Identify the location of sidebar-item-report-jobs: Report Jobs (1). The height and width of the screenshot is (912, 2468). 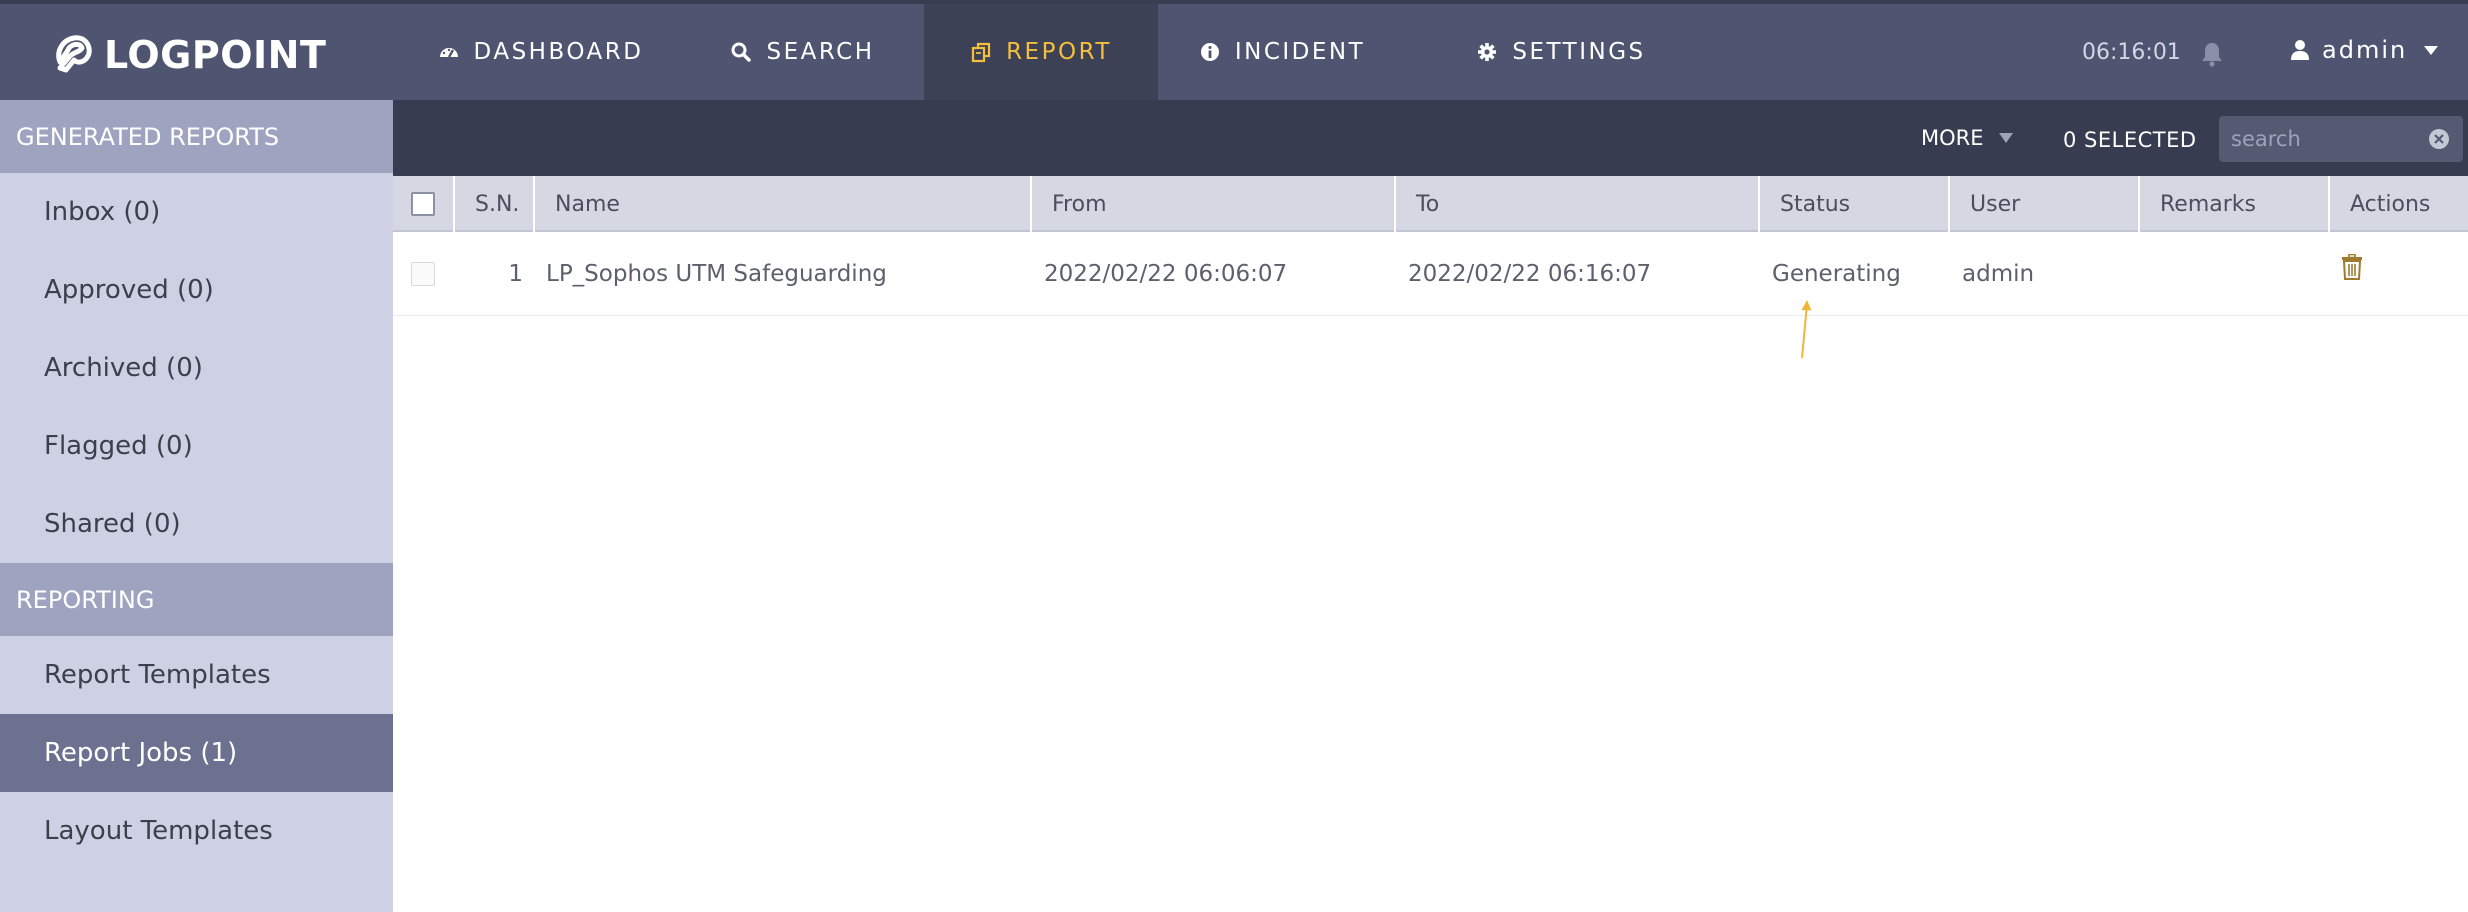
(196, 753).